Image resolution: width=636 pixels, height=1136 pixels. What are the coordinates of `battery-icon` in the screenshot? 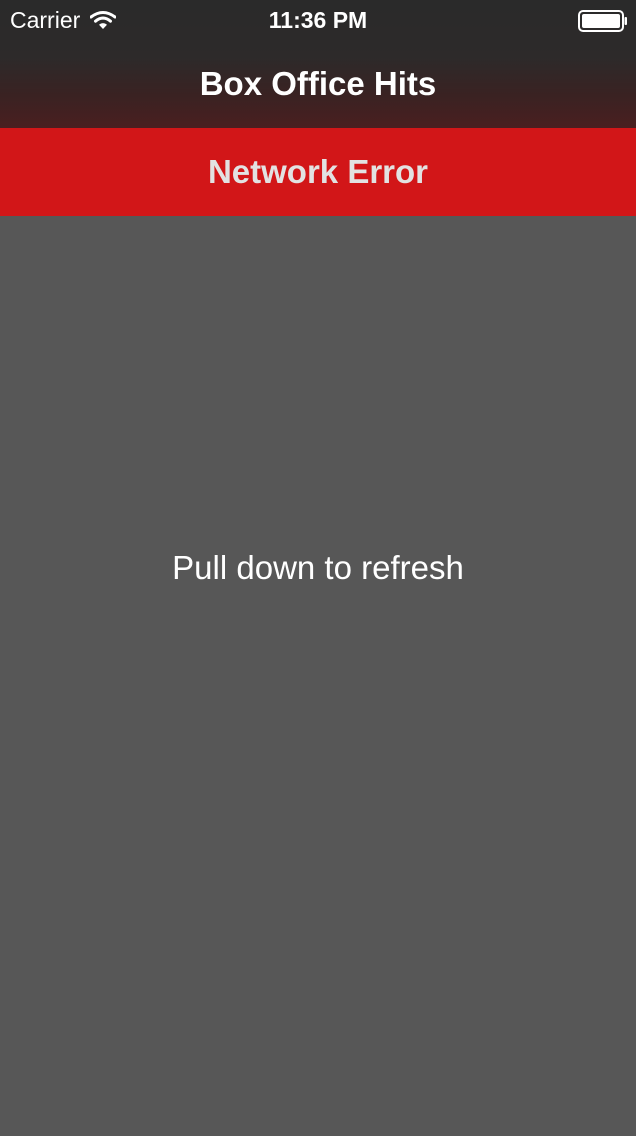 It's located at (602, 21).